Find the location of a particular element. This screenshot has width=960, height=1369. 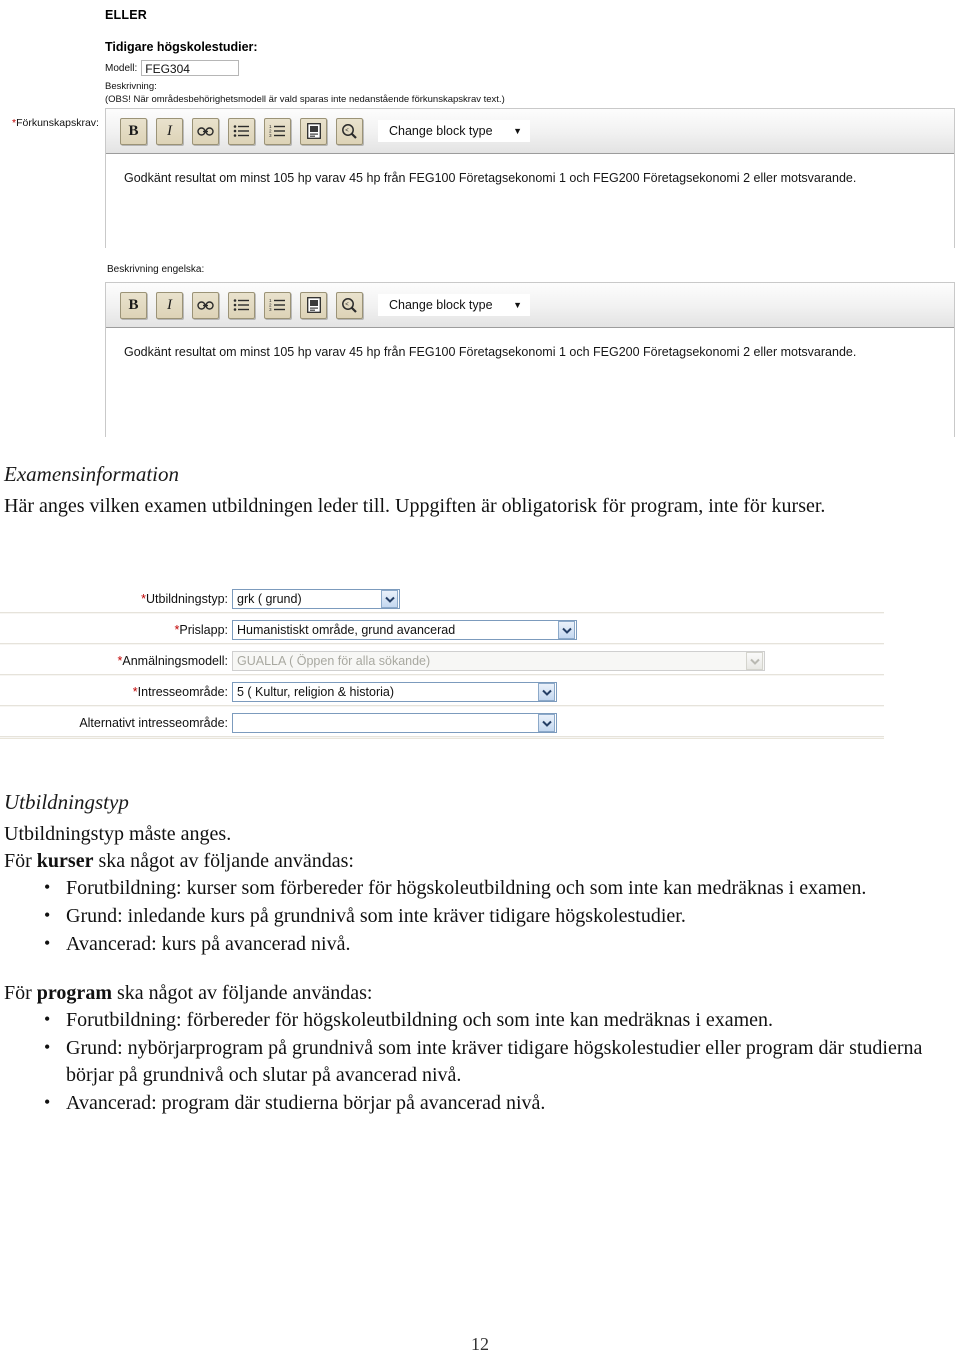

forkunskapskrav-label: *Förkunskapskrav: is located at coordinates (55, 123).